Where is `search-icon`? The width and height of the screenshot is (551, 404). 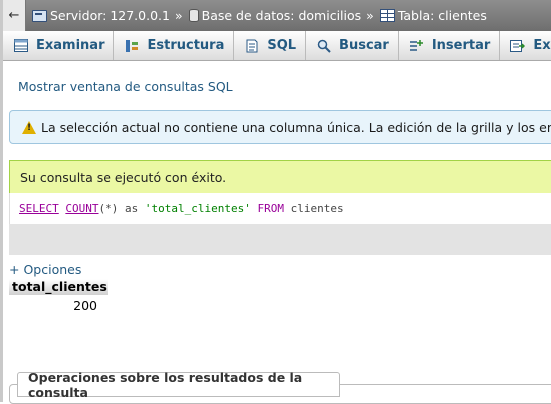 search-icon is located at coordinates (323, 46).